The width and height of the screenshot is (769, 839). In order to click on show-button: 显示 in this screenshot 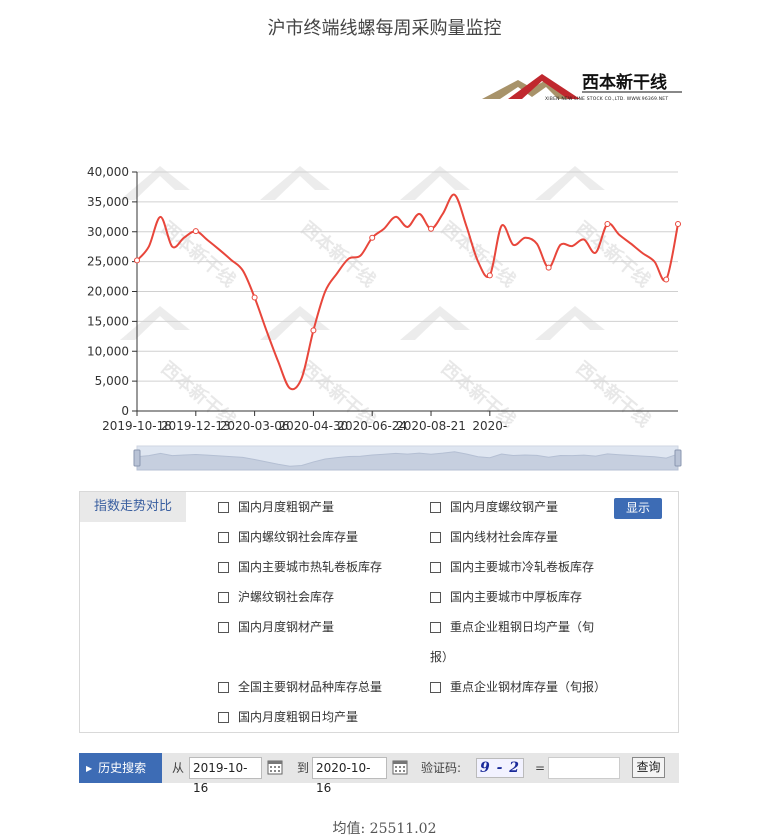, I will do `click(638, 508)`.